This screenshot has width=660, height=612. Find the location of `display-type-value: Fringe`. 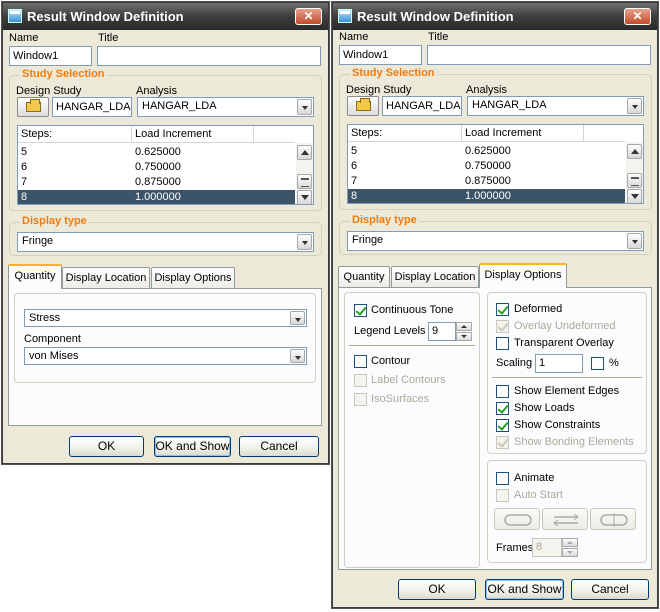

display-type-value: Fringe is located at coordinates (368, 240).